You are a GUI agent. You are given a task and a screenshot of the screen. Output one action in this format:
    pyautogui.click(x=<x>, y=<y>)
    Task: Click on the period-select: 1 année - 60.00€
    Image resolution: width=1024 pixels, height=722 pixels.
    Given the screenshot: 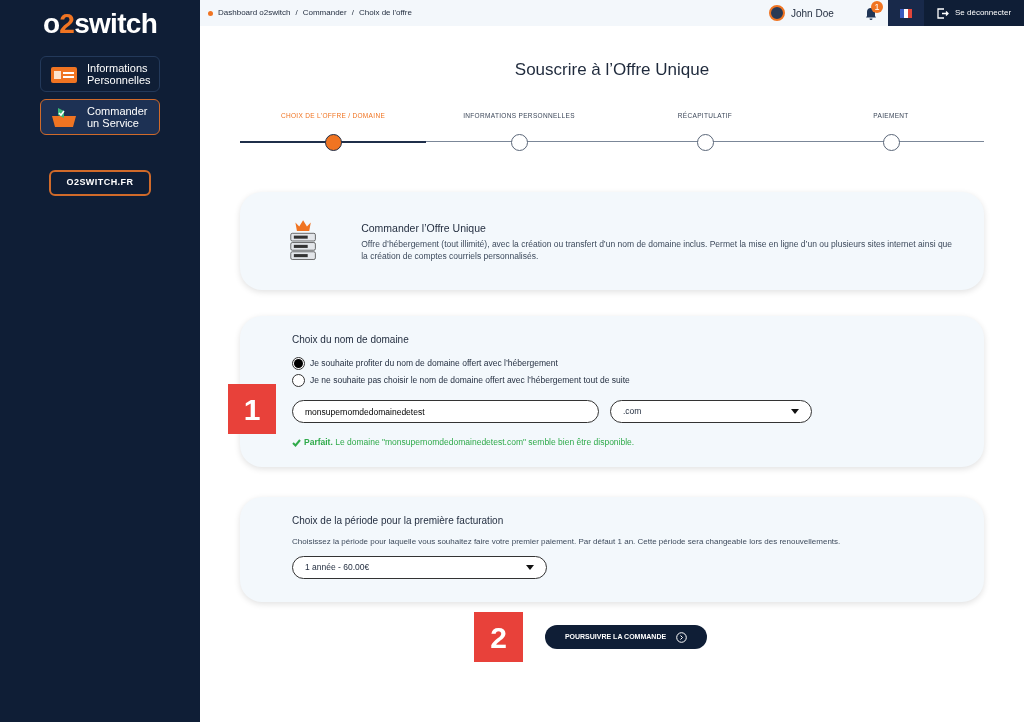 What is the action you would take?
    pyautogui.click(x=419, y=568)
    